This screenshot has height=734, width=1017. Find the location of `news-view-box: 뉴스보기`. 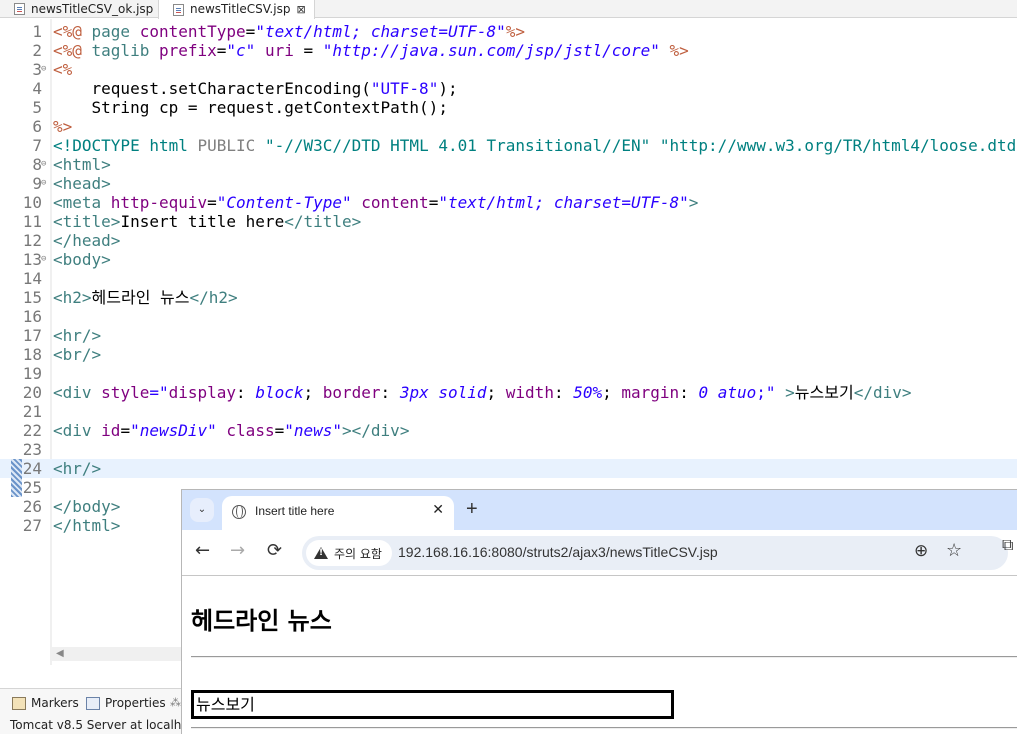

news-view-box: 뉴스보기 is located at coordinates (432, 704).